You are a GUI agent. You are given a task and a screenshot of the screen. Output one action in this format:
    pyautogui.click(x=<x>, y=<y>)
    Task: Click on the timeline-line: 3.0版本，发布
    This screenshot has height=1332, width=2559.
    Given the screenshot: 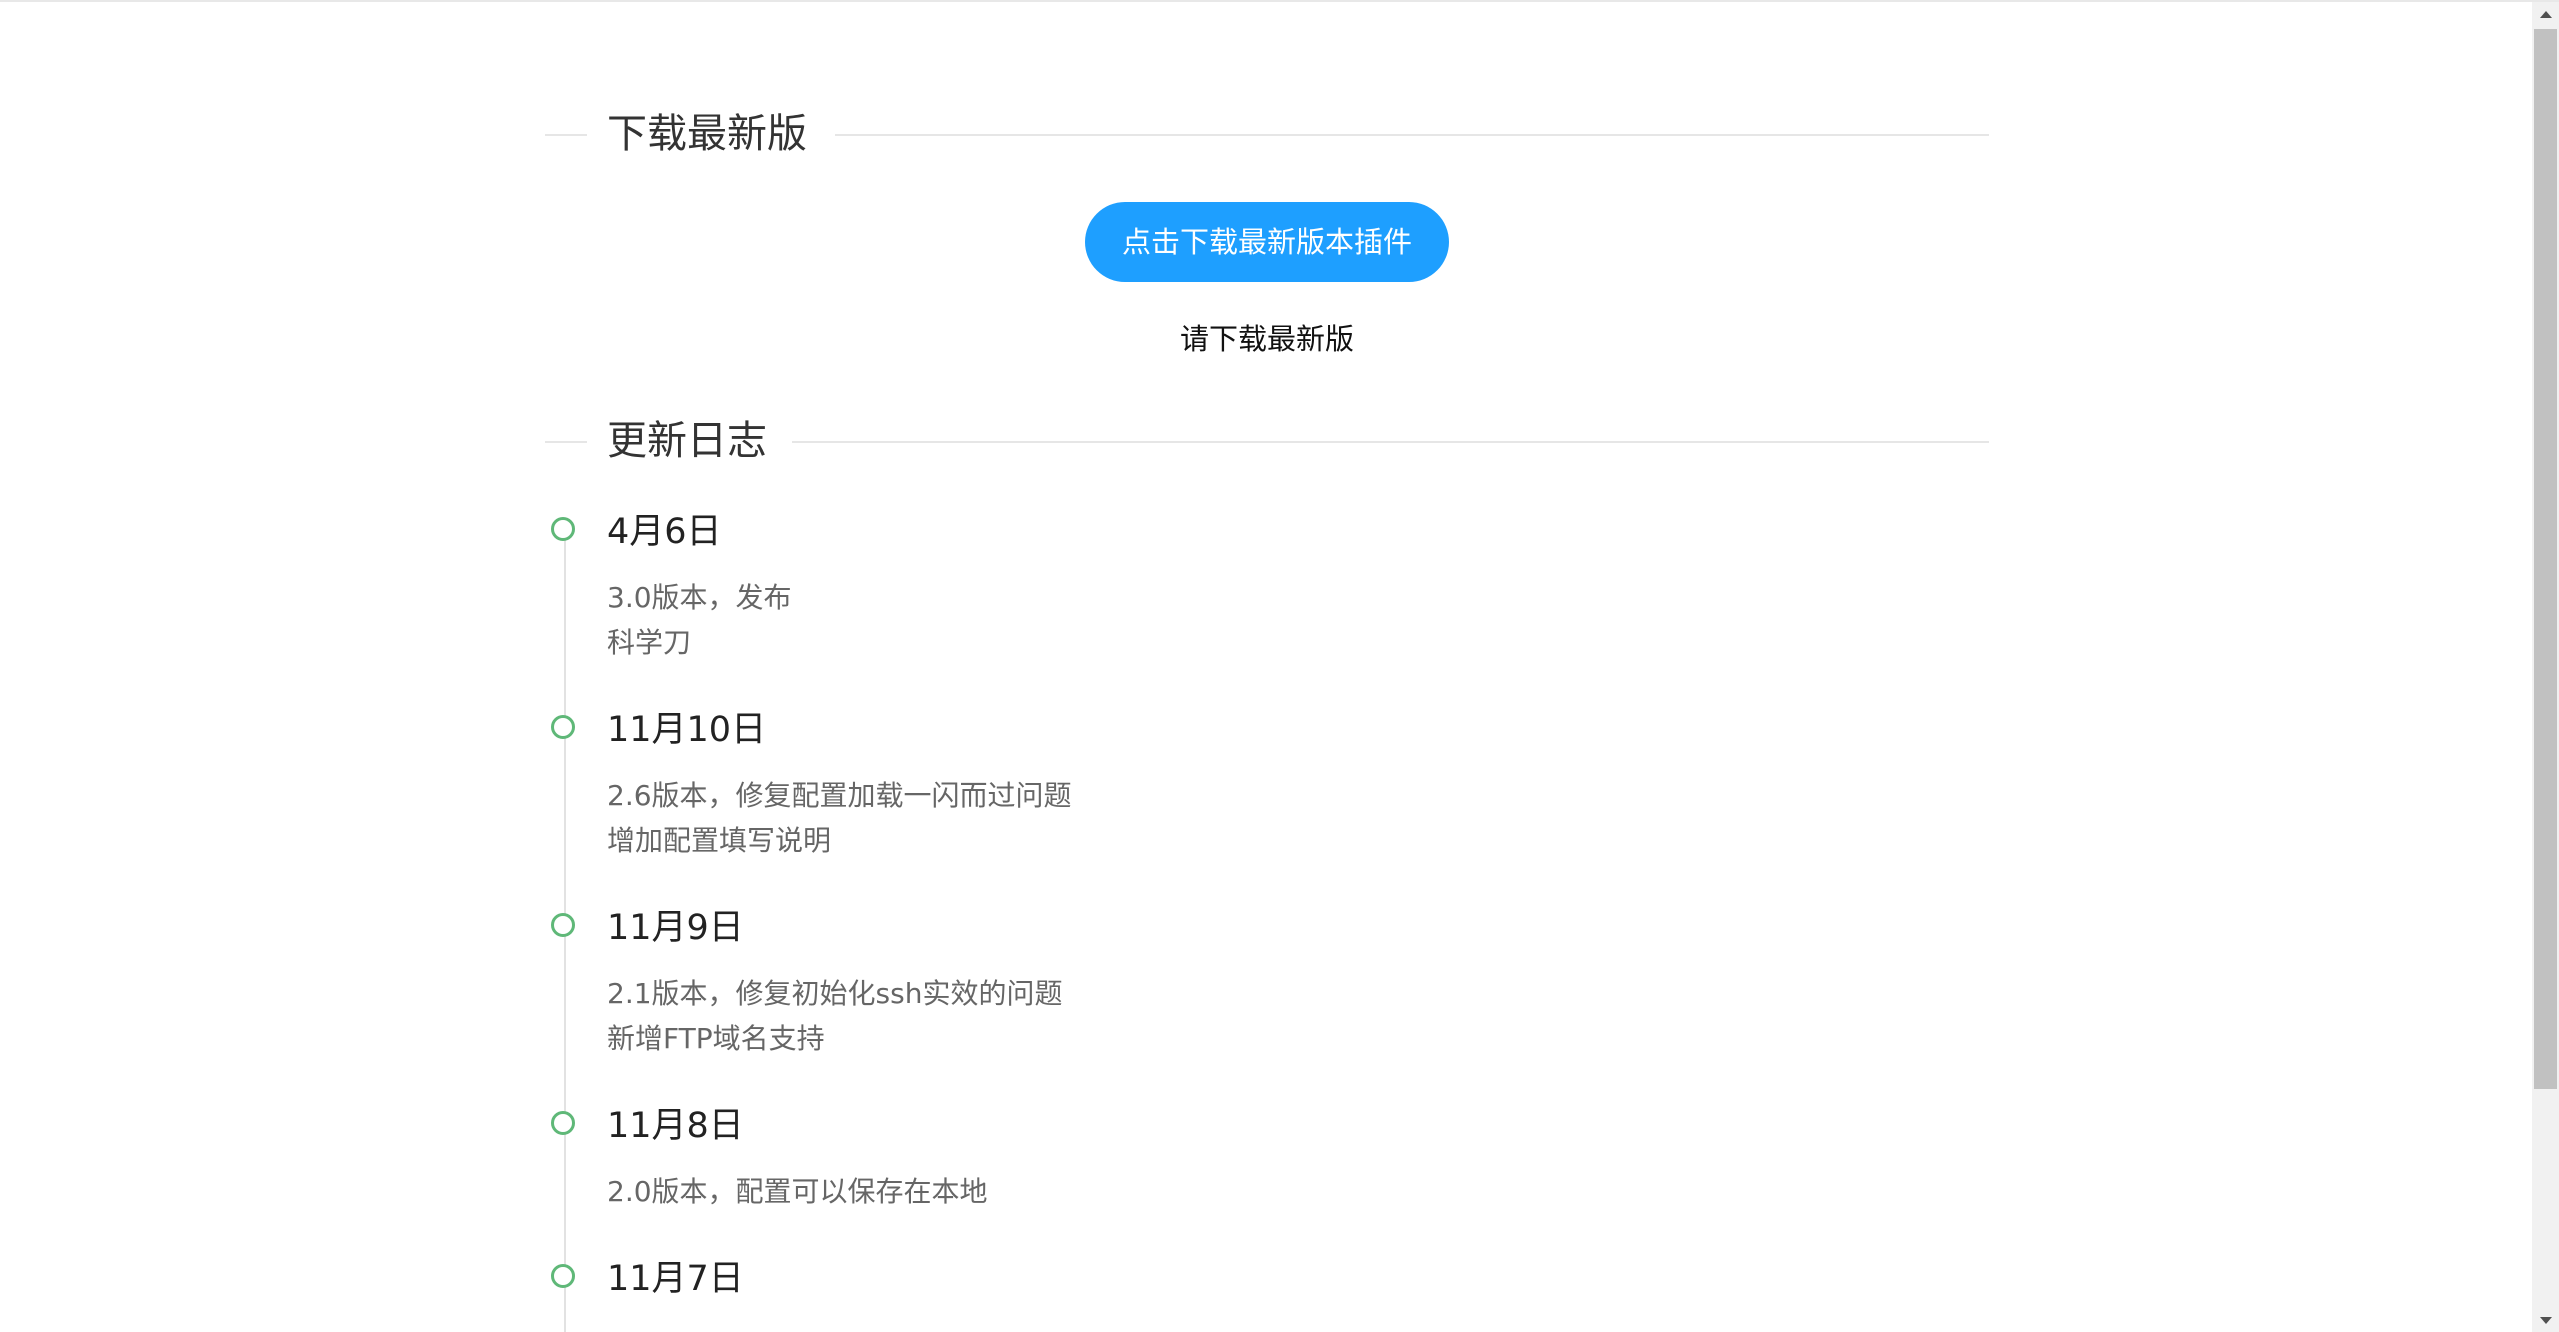 What is the action you would take?
    pyautogui.click(x=699, y=597)
    